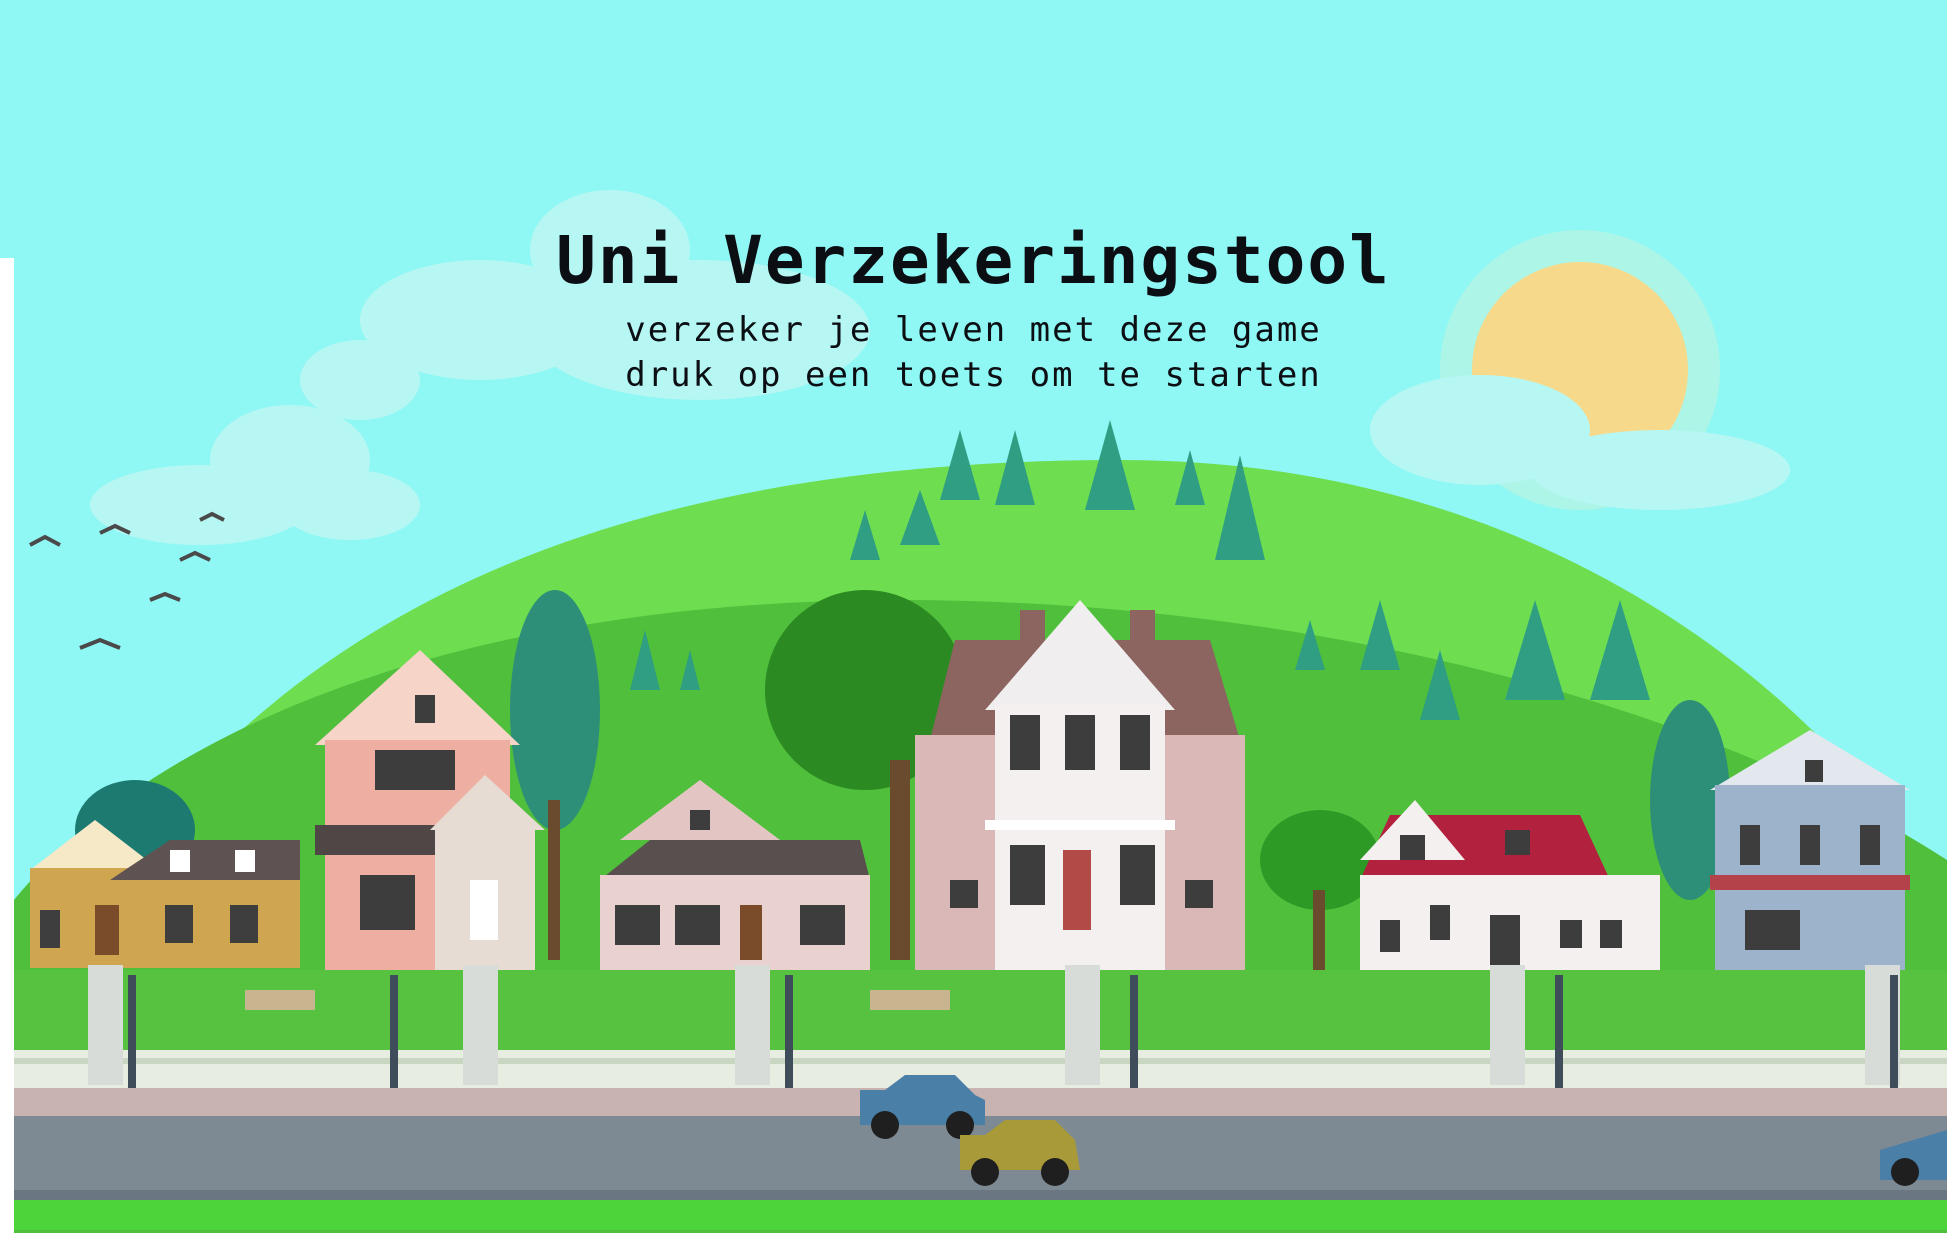 The height and width of the screenshot is (1233, 1947). What do you see at coordinates (973, 260) in the screenshot?
I see `game-title: Uni Verzekeringstool` at bounding box center [973, 260].